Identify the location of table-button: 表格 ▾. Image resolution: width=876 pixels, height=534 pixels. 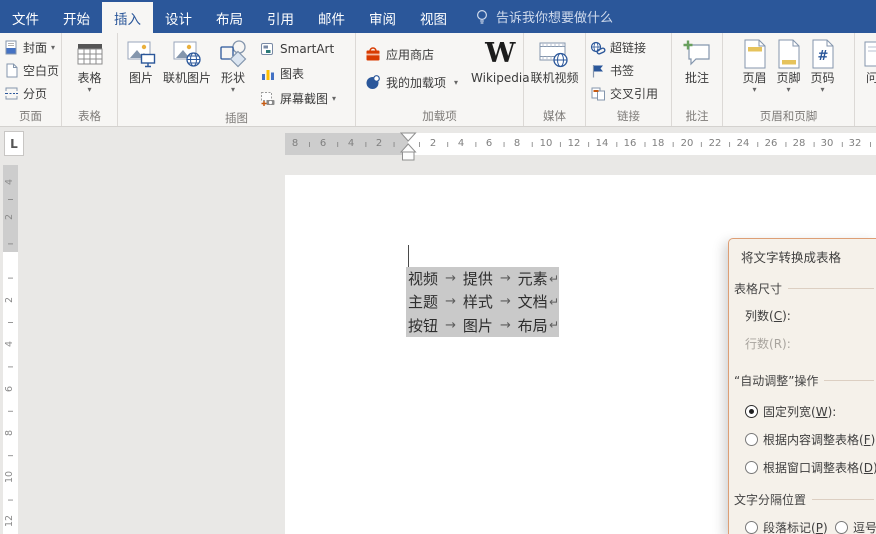
(90, 64).